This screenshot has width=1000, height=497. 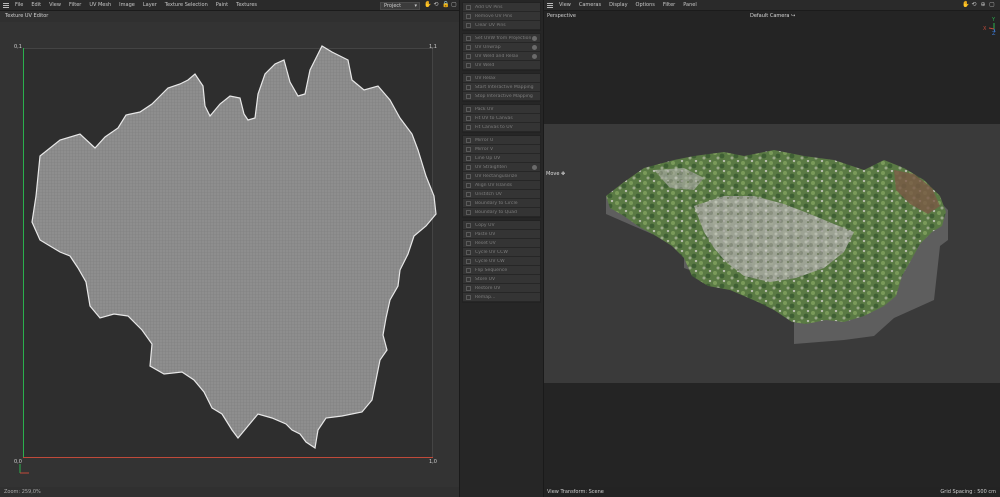 I want to click on uv-command-uv-weld-and-relax: UV Weld and Relax, so click(x=501, y=56).